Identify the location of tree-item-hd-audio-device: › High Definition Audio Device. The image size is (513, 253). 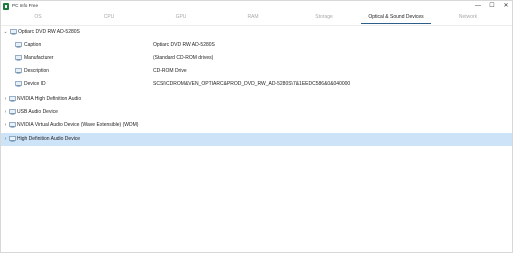
(256, 139).